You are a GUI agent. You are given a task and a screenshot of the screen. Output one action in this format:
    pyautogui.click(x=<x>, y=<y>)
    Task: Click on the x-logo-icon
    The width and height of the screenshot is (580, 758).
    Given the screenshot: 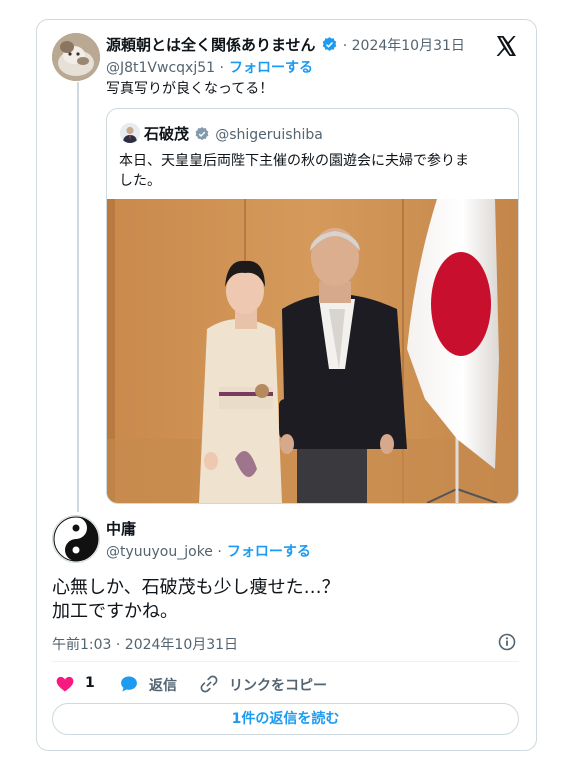 What is the action you would take?
    pyautogui.click(x=506, y=46)
    